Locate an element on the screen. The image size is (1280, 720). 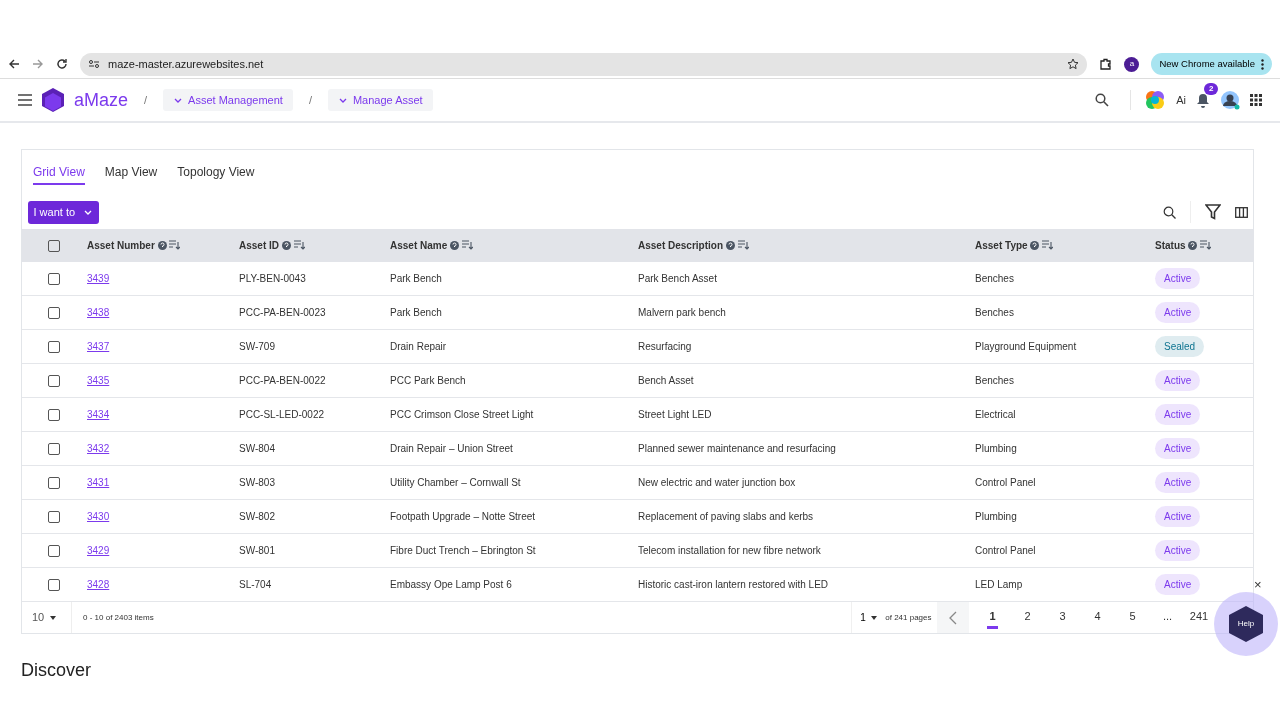
table-cell: Control Panel is located at coordinates (1005, 550).